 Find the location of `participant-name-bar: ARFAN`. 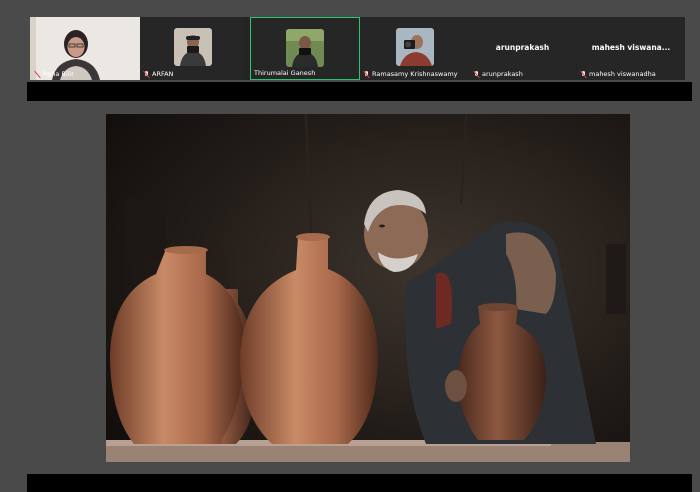

participant-name-bar: ARFAN is located at coordinates (158, 74).